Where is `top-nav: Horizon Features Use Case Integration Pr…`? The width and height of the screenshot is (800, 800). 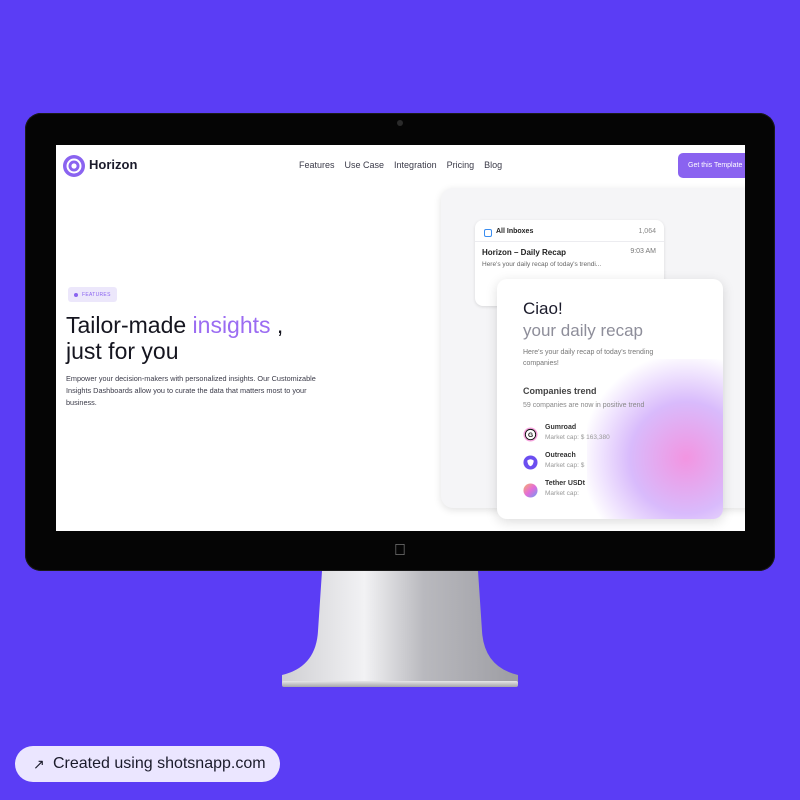 top-nav: Horizon Features Use Case Integration Pr… is located at coordinates (400, 166).